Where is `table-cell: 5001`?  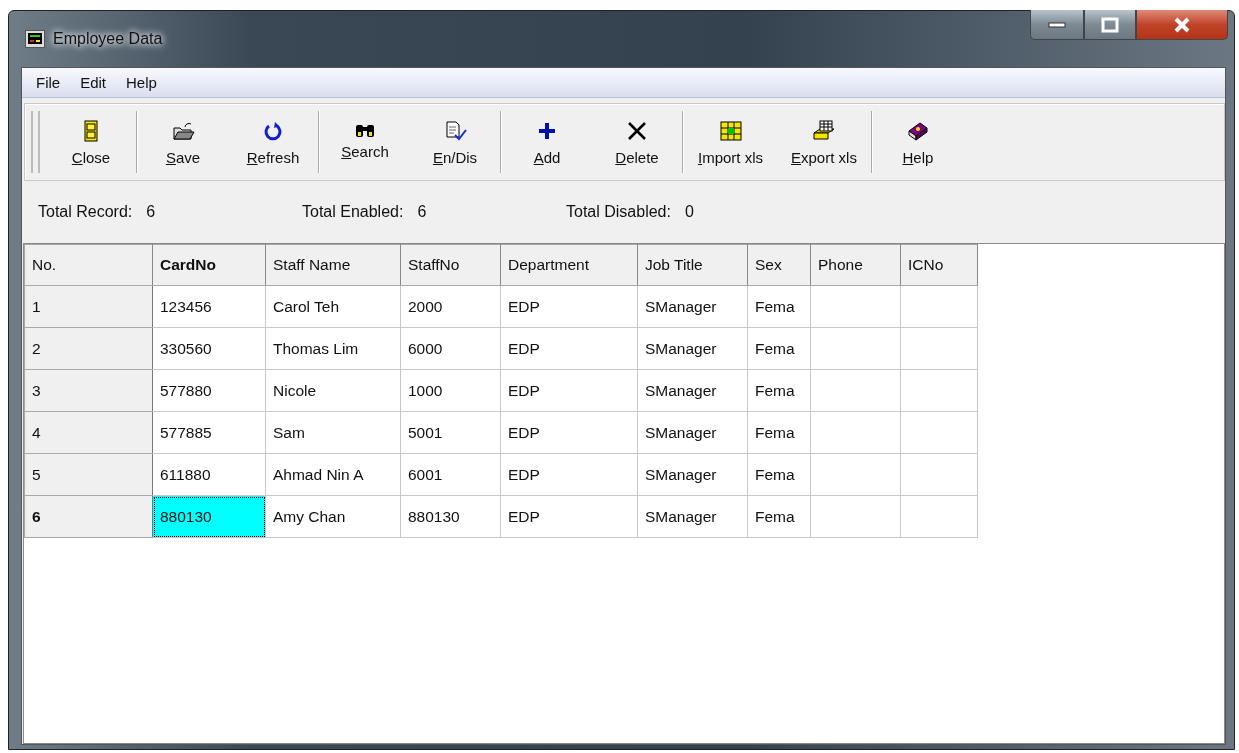
table-cell: 5001 is located at coordinates (450, 432).